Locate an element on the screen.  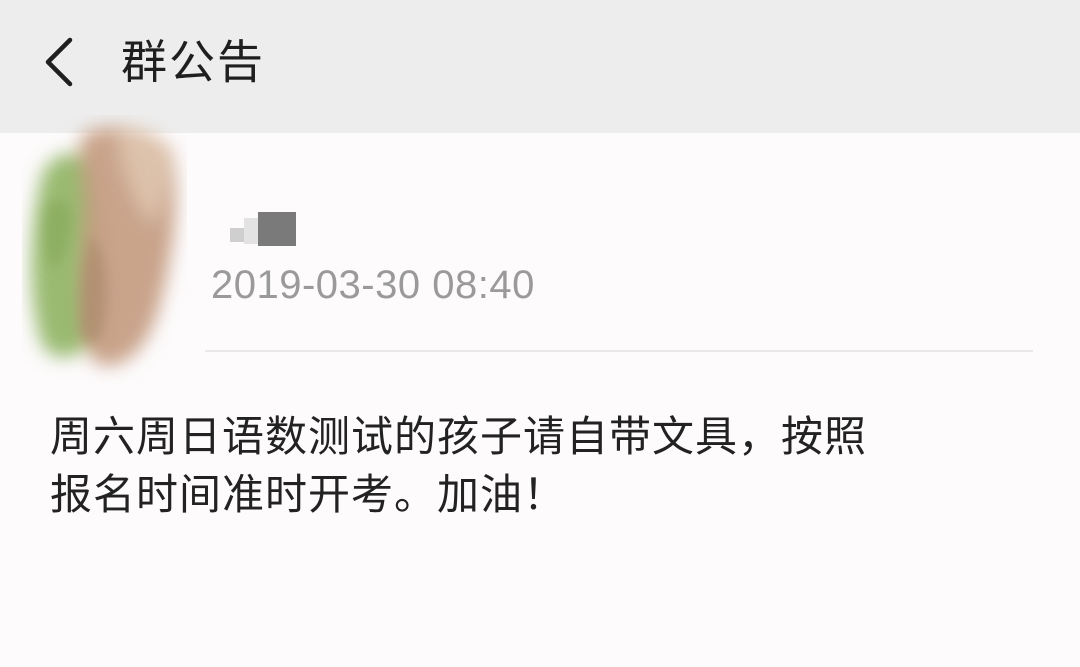
announcement-timestamp: 2019-03-30 08:40 is located at coordinates (373, 285).